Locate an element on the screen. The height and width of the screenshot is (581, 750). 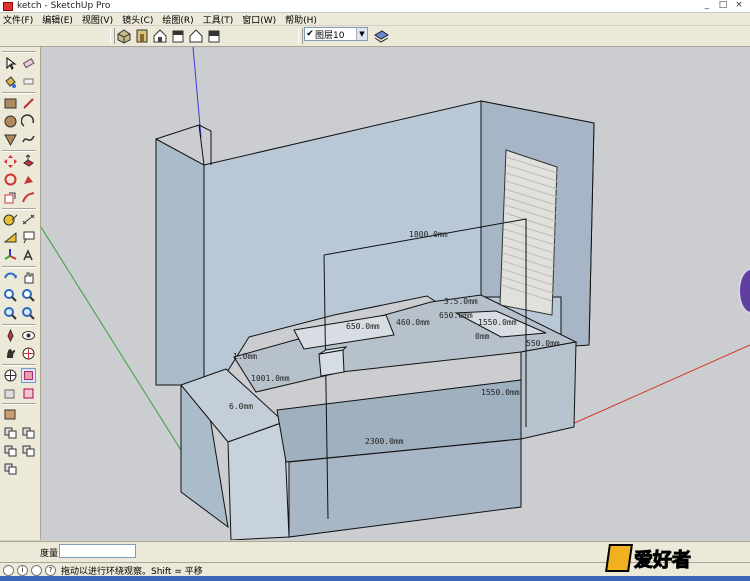
offset-icon is located at coordinates (28, 197).